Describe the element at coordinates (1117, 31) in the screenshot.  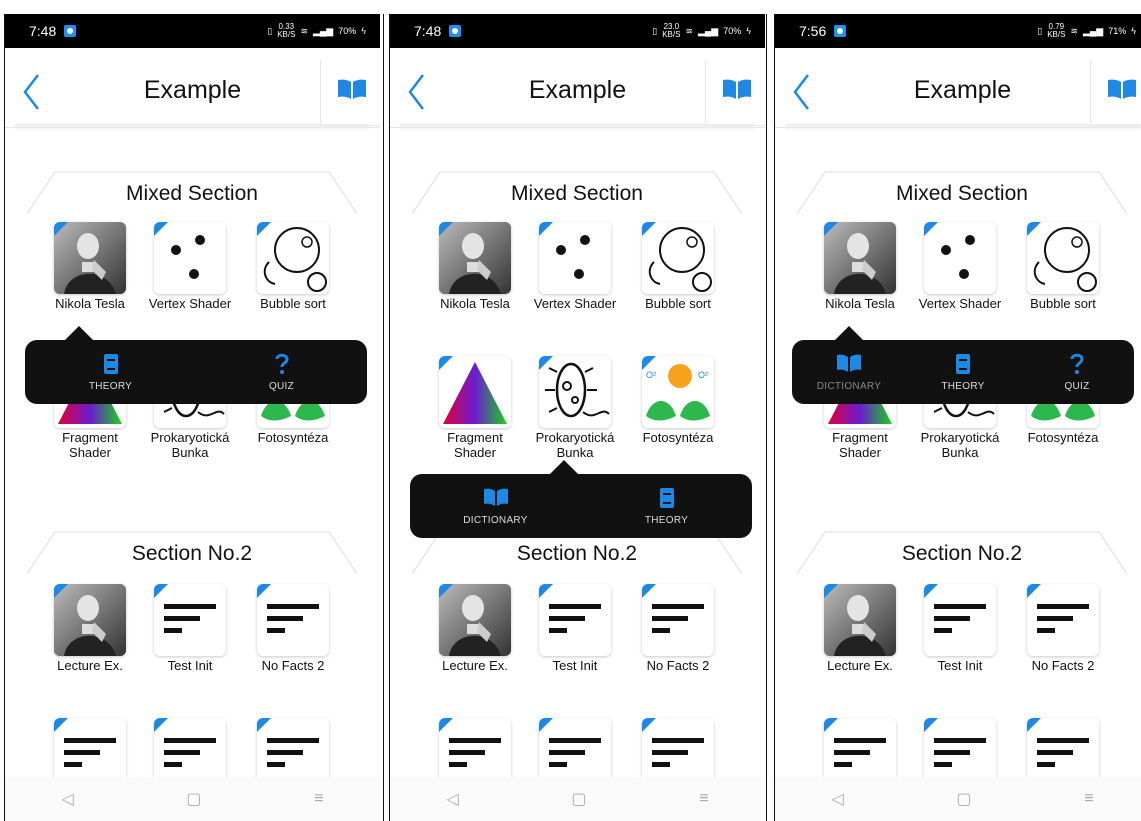
I see `battery-level: 71%` at that location.